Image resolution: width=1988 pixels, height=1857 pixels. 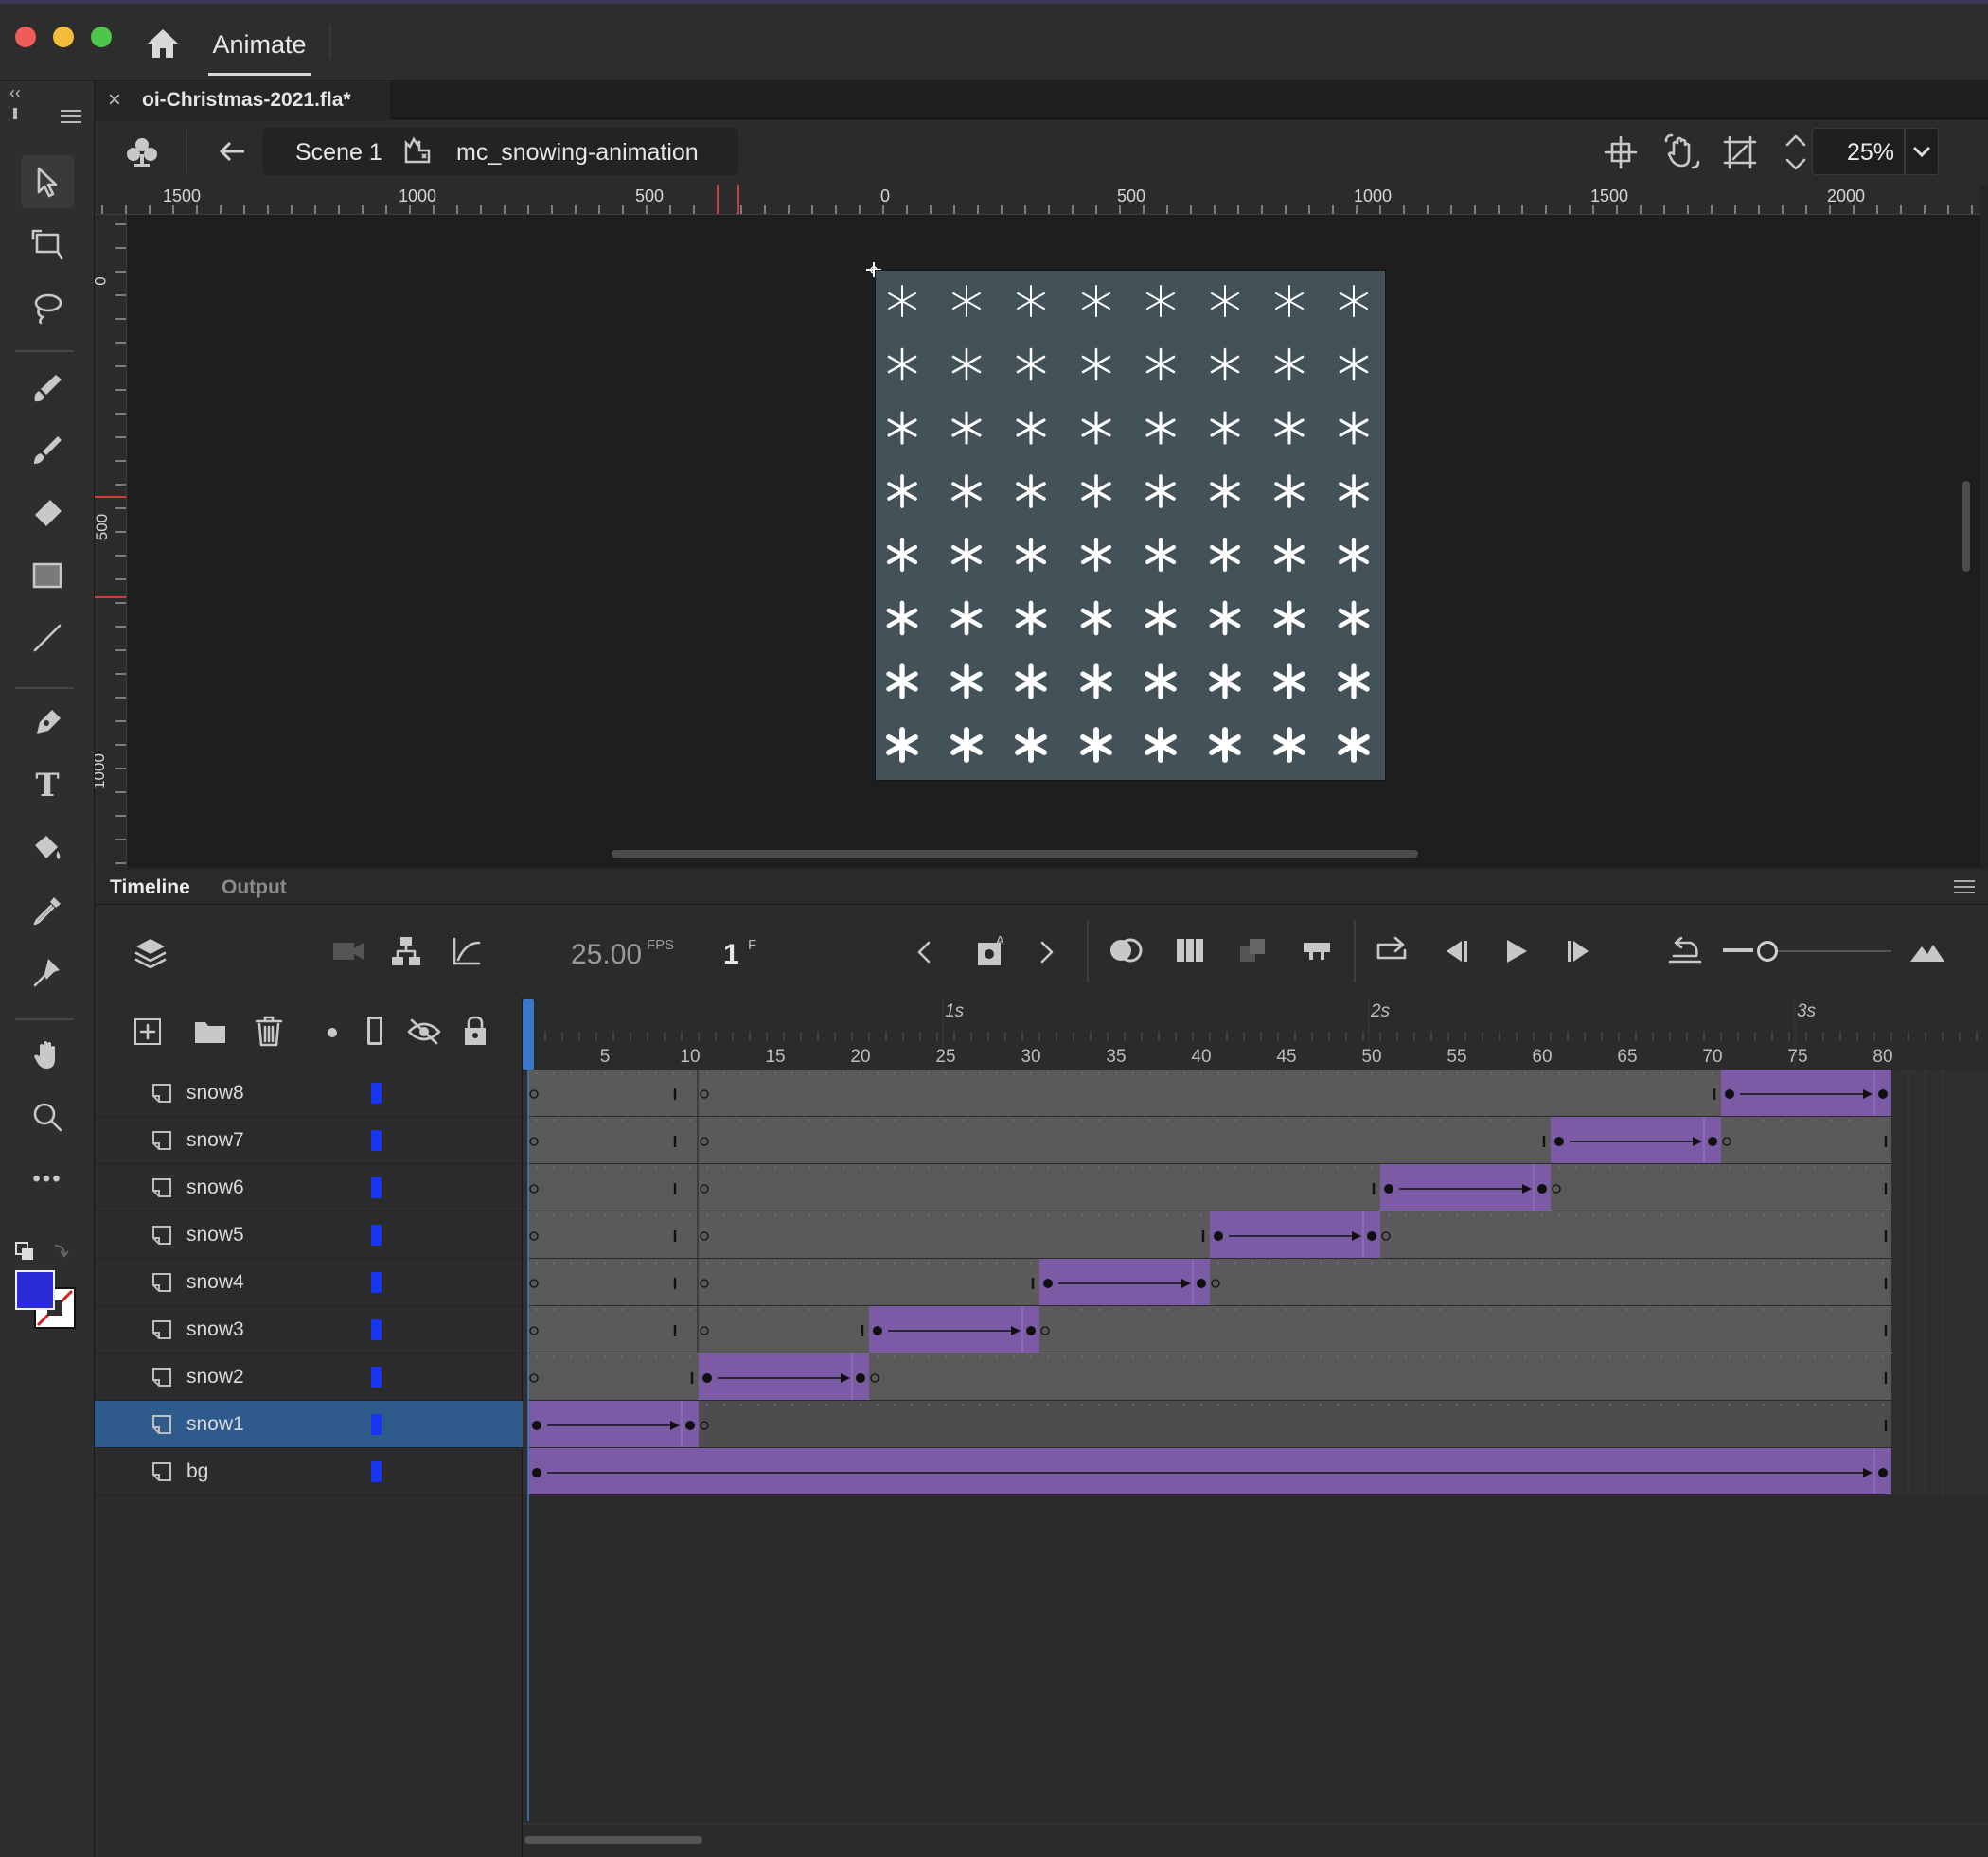 What do you see at coordinates (1685, 953) in the screenshot?
I see `reset-icon` at bounding box center [1685, 953].